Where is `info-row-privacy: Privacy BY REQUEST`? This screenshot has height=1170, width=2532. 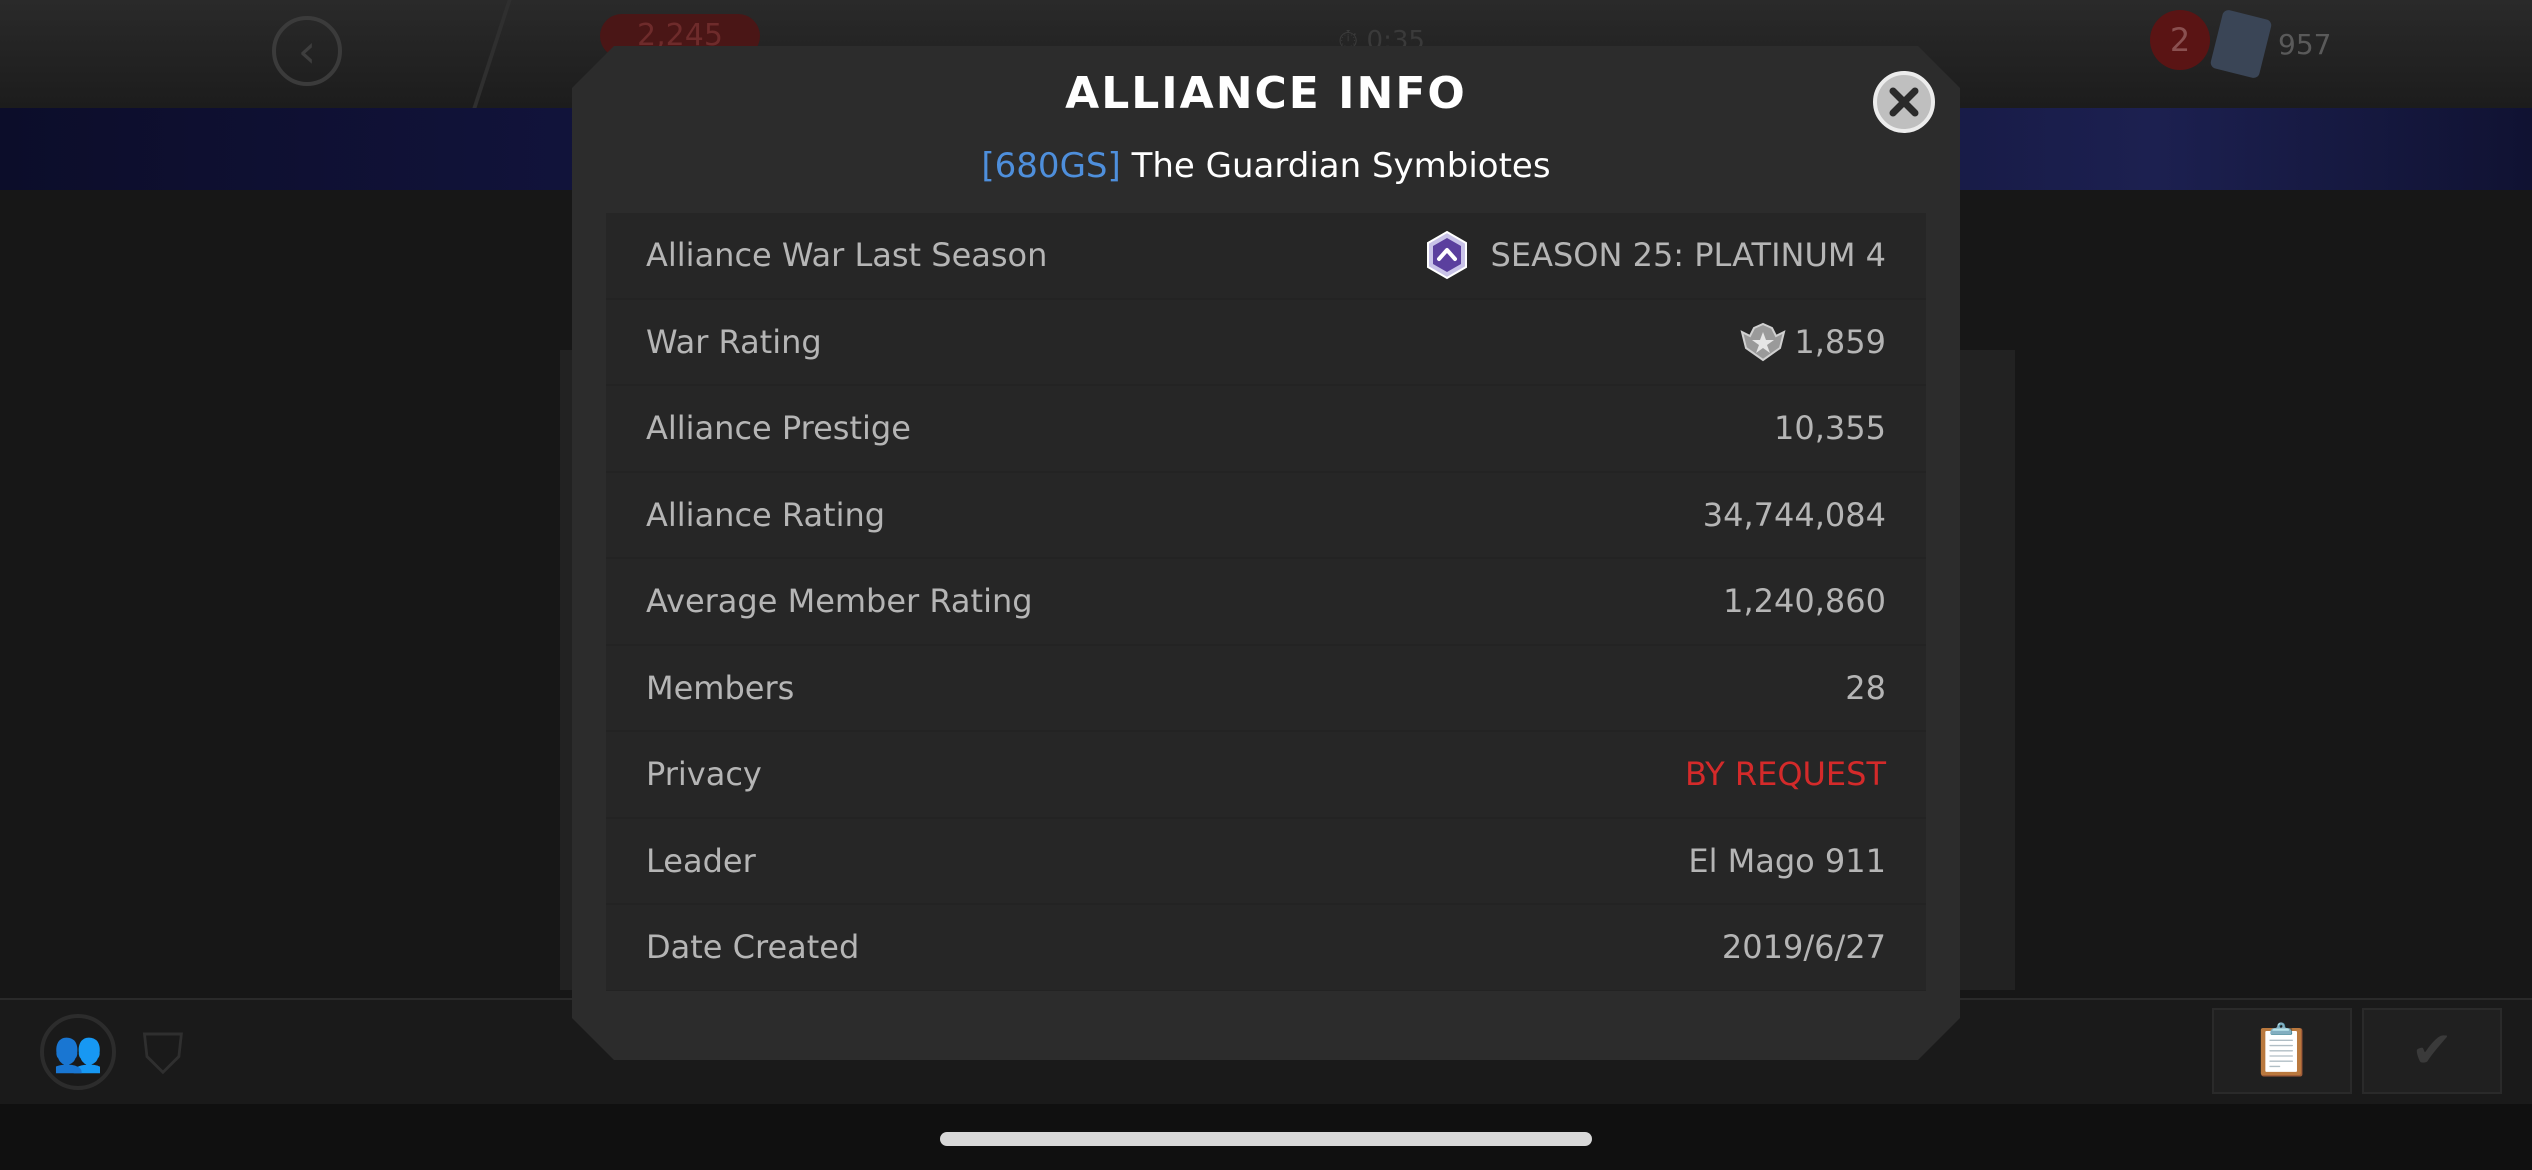 info-row-privacy: Privacy BY REQUEST is located at coordinates (1266, 774).